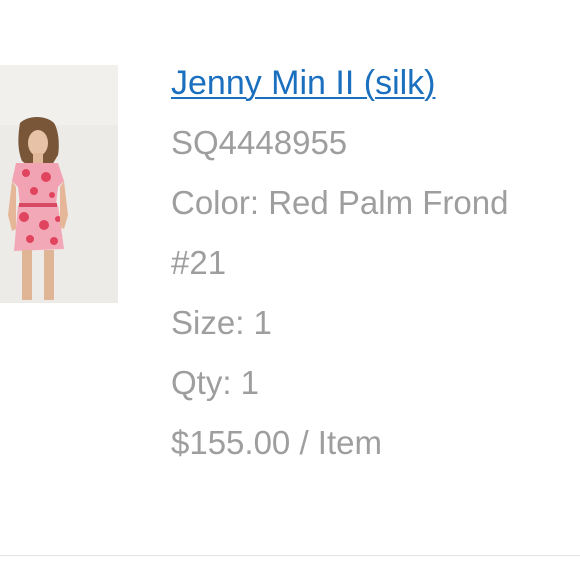 The width and height of the screenshot is (580, 580). Describe the element at coordinates (259, 142) in the screenshot. I see `product-sku: SQ4448955` at that location.